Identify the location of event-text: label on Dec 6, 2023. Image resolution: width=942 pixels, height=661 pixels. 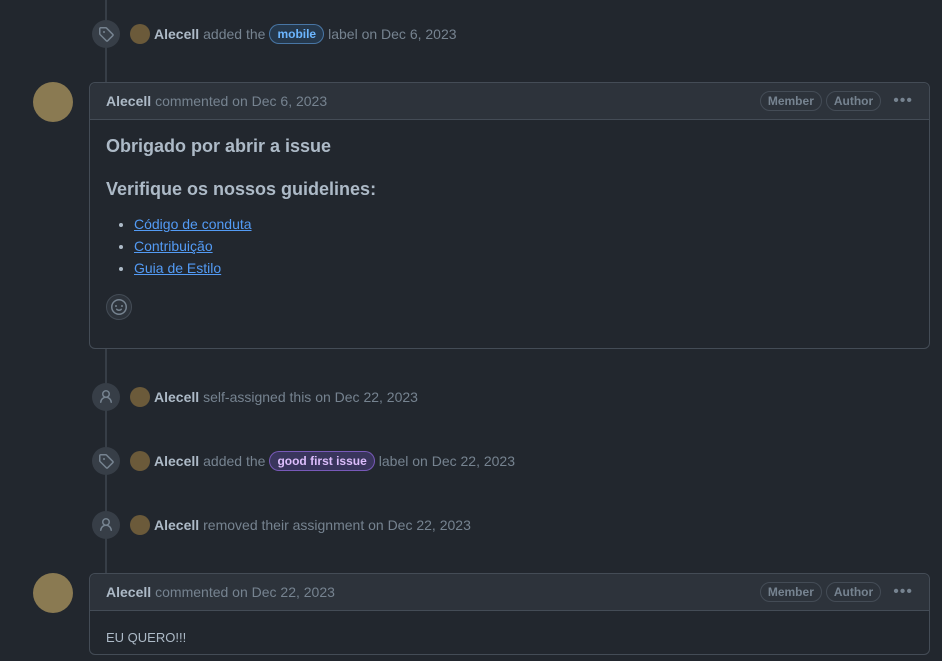
(392, 34).